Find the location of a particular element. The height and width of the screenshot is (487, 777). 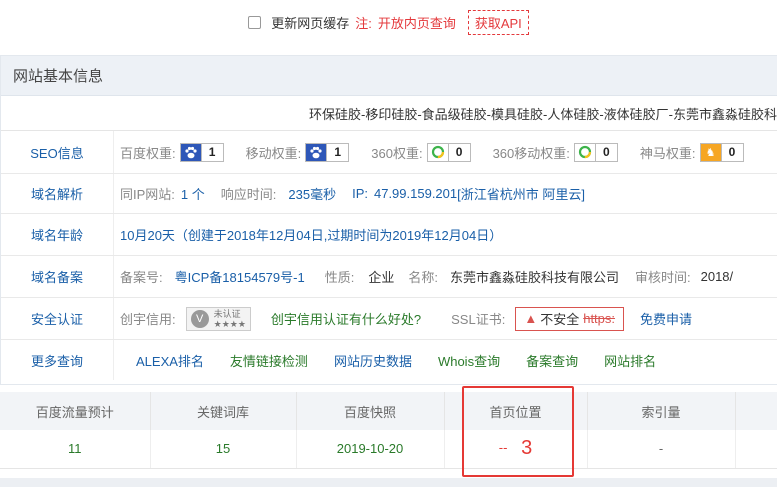

stats-value-row: 11 15 2019-10-20 -- 3 - is located at coordinates (388, 449).